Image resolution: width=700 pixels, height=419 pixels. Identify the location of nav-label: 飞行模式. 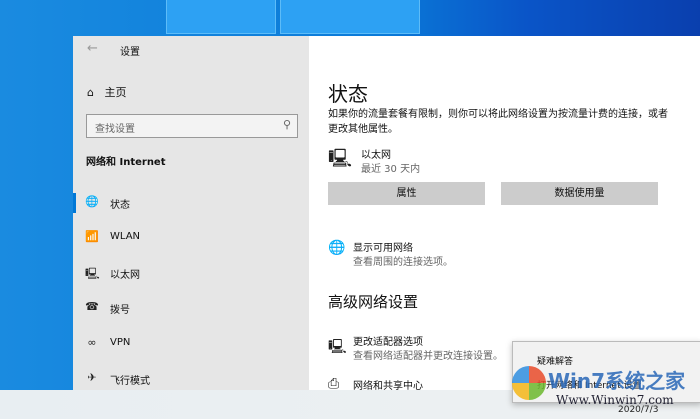
(130, 381).